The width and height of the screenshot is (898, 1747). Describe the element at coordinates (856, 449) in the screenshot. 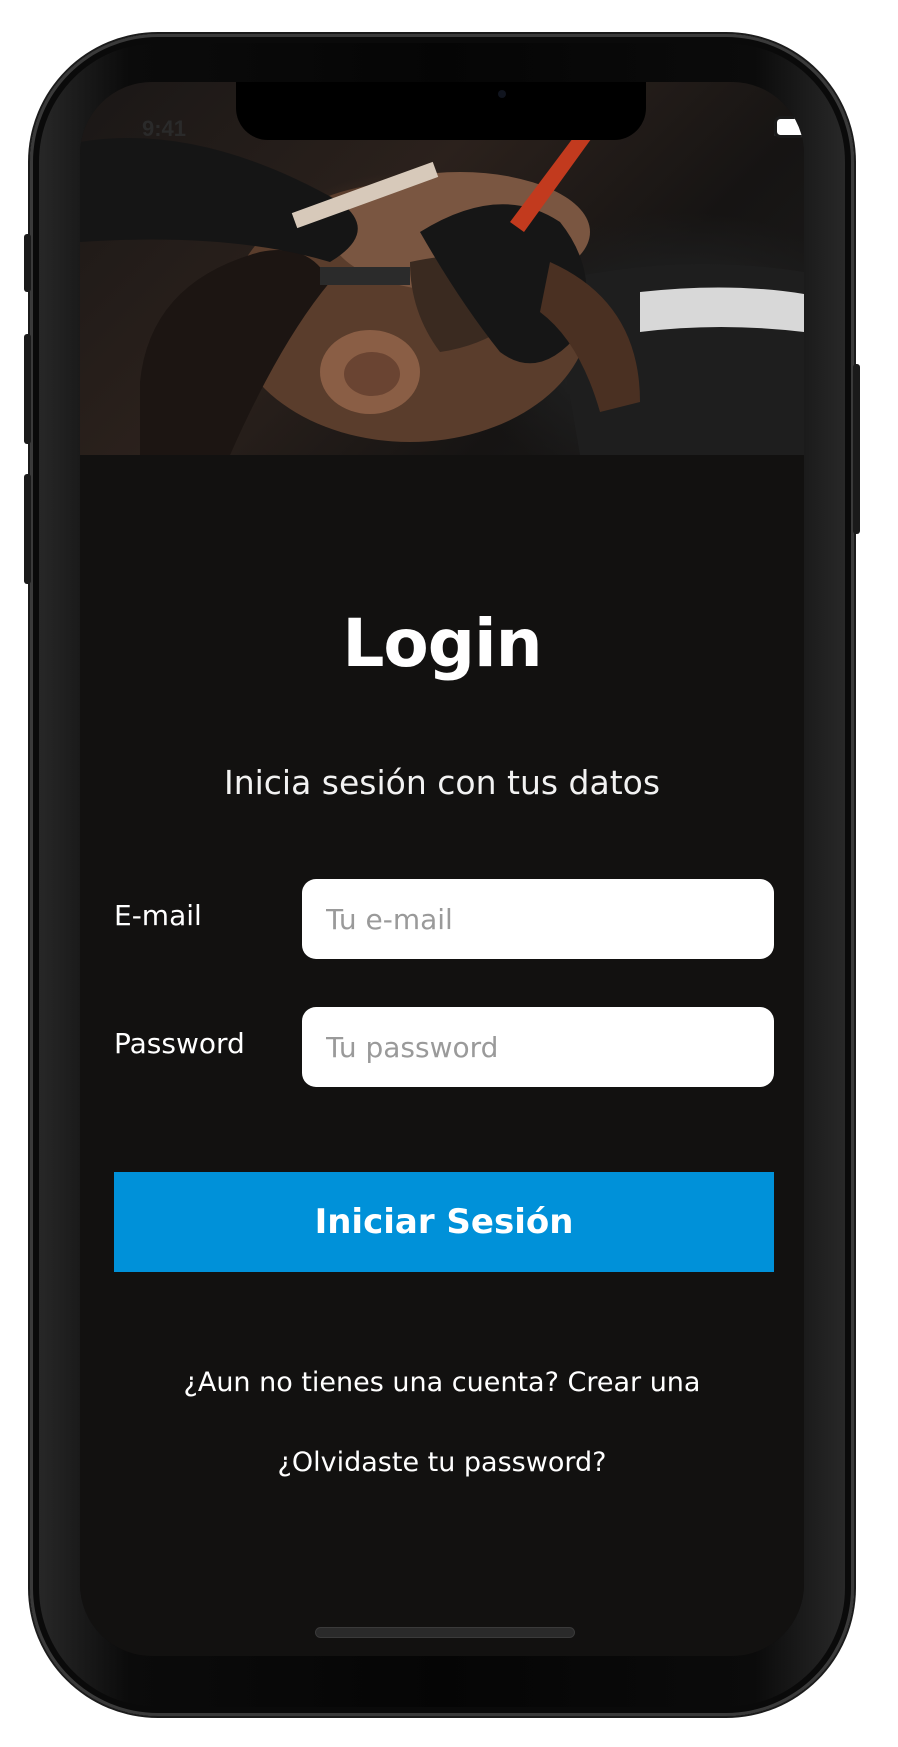

I see `power-button` at that location.